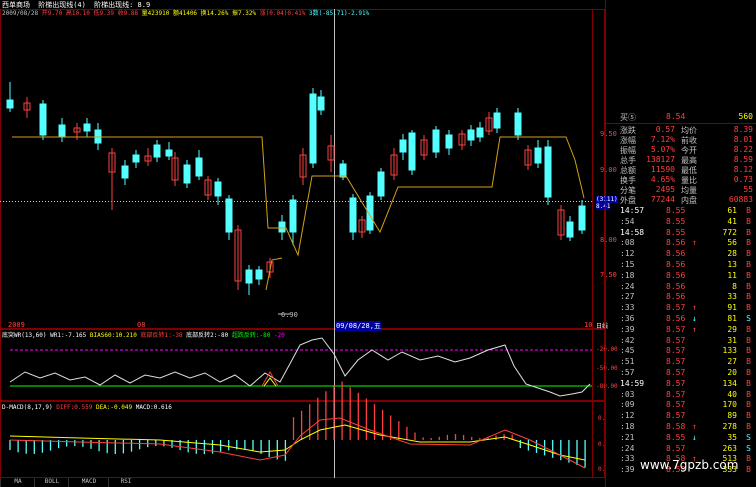 The image size is (756, 487). Describe the element at coordinates (732, 416) in the screenshot. I see `tick-volume: 89` at that location.